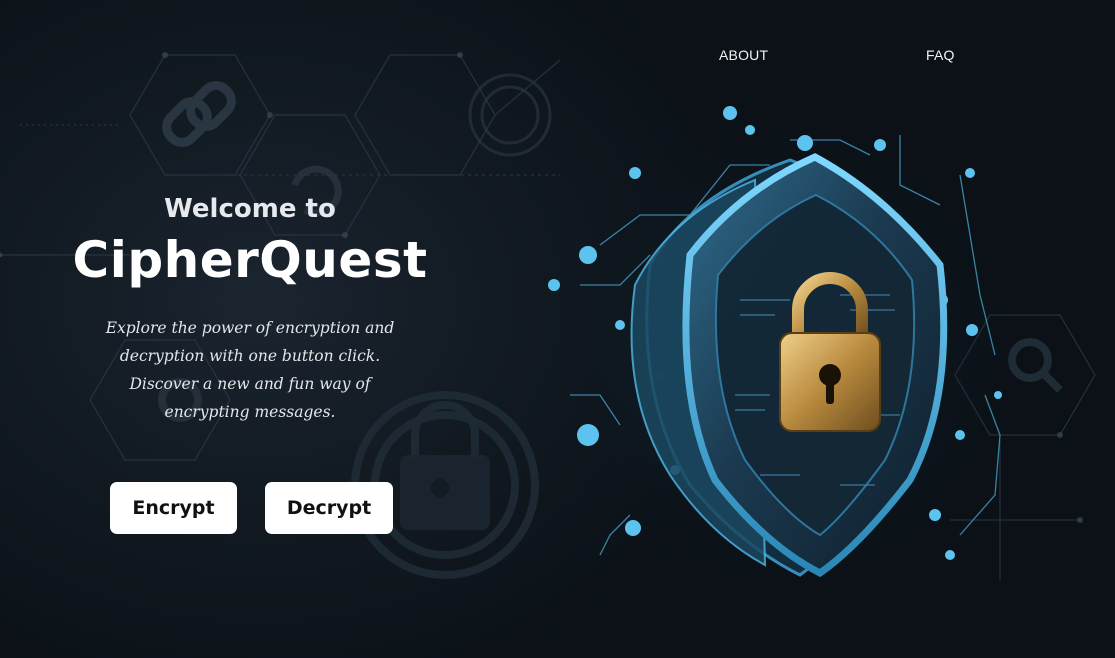  What do you see at coordinates (940, 55) in the screenshot?
I see `nav-link-faq: FAQ` at bounding box center [940, 55].